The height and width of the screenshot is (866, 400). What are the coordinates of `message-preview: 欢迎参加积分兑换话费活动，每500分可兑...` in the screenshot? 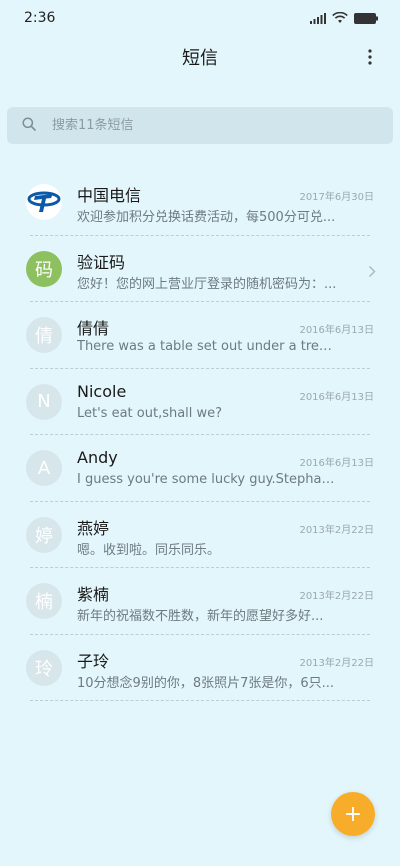 It's located at (206, 217).